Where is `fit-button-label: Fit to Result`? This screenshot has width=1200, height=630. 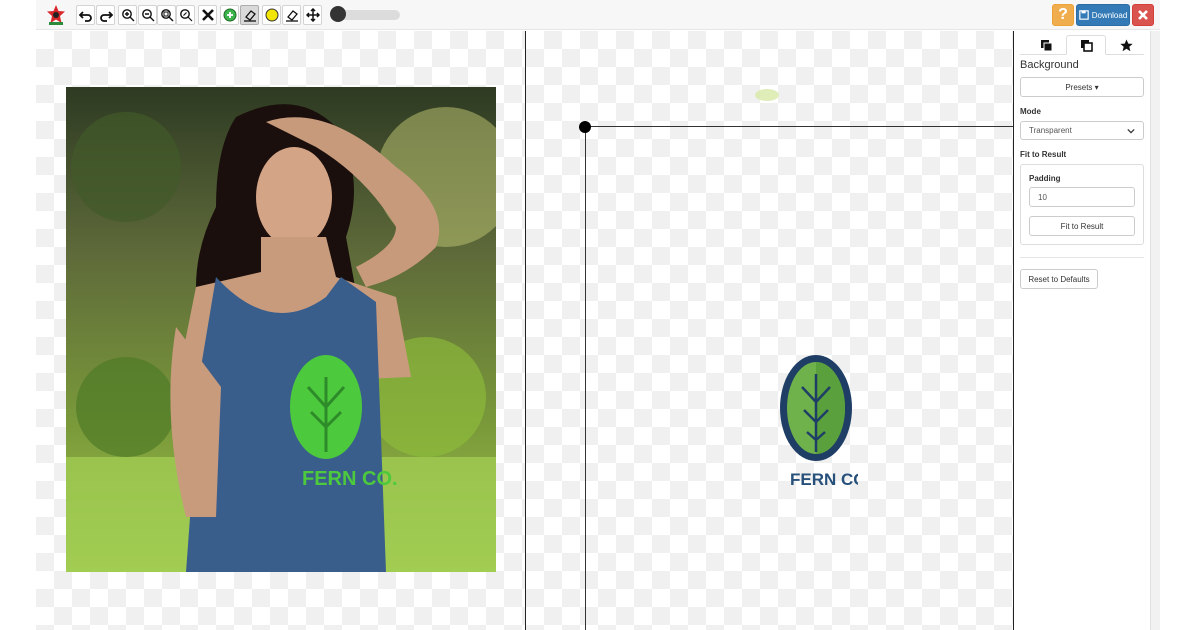 fit-button-label: Fit to Result is located at coordinates (1082, 226).